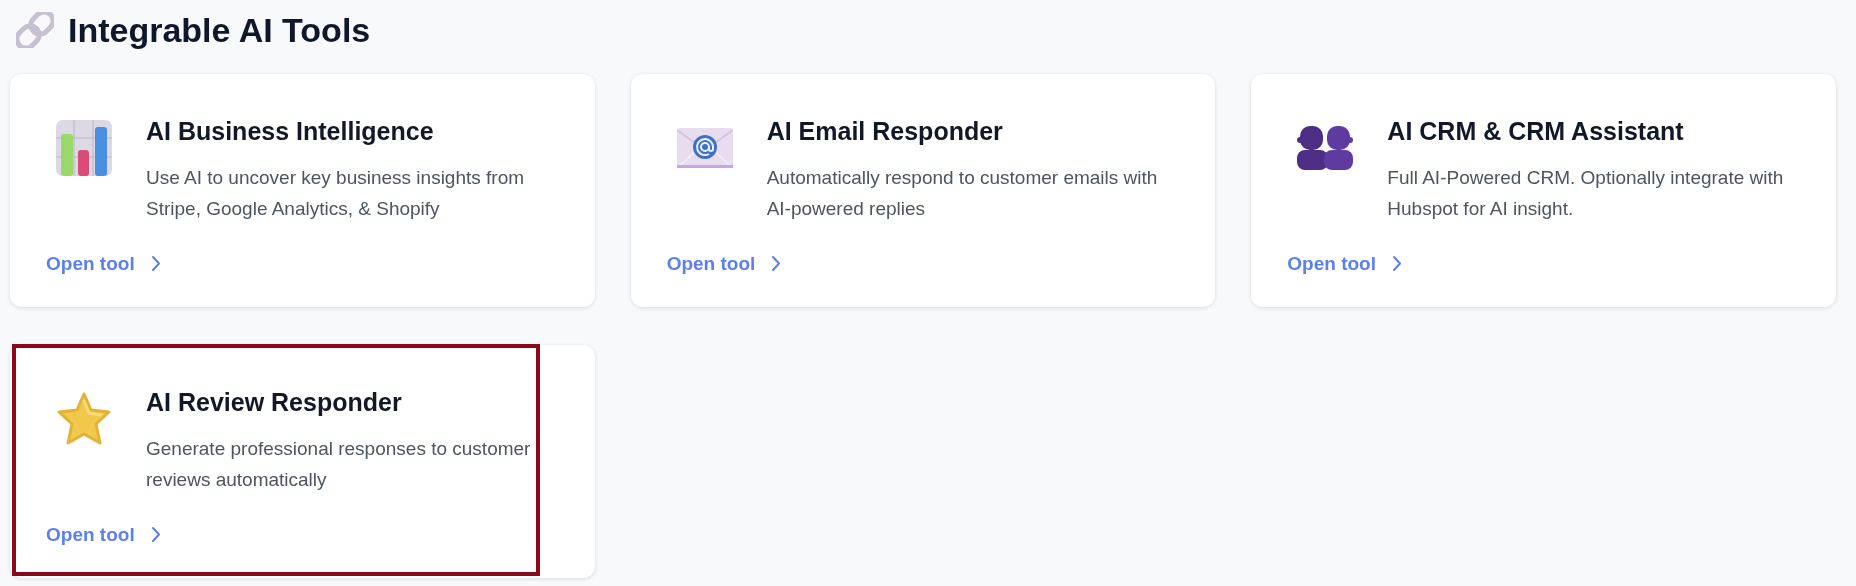  Describe the element at coordinates (1536, 131) in the screenshot. I see `tool-title: AI CRM & CRM Assistant` at that location.